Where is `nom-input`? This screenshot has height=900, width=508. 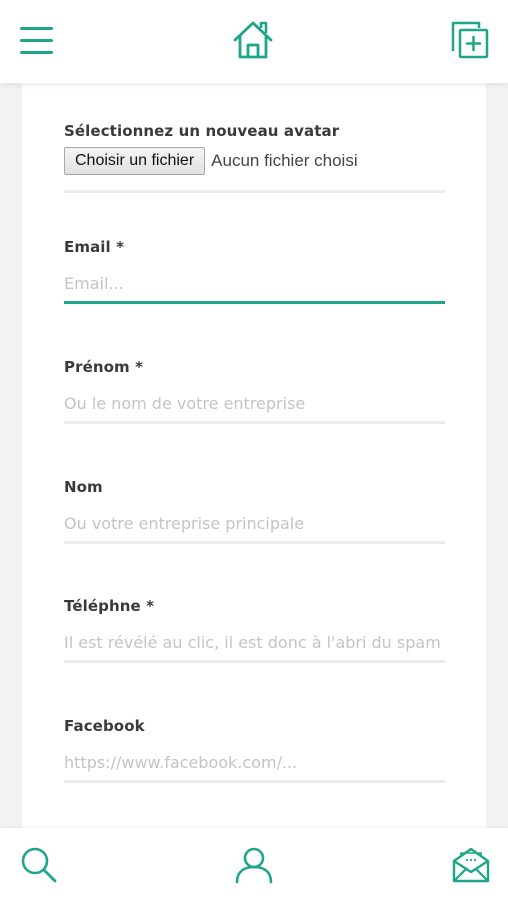 nom-input is located at coordinates (254, 525).